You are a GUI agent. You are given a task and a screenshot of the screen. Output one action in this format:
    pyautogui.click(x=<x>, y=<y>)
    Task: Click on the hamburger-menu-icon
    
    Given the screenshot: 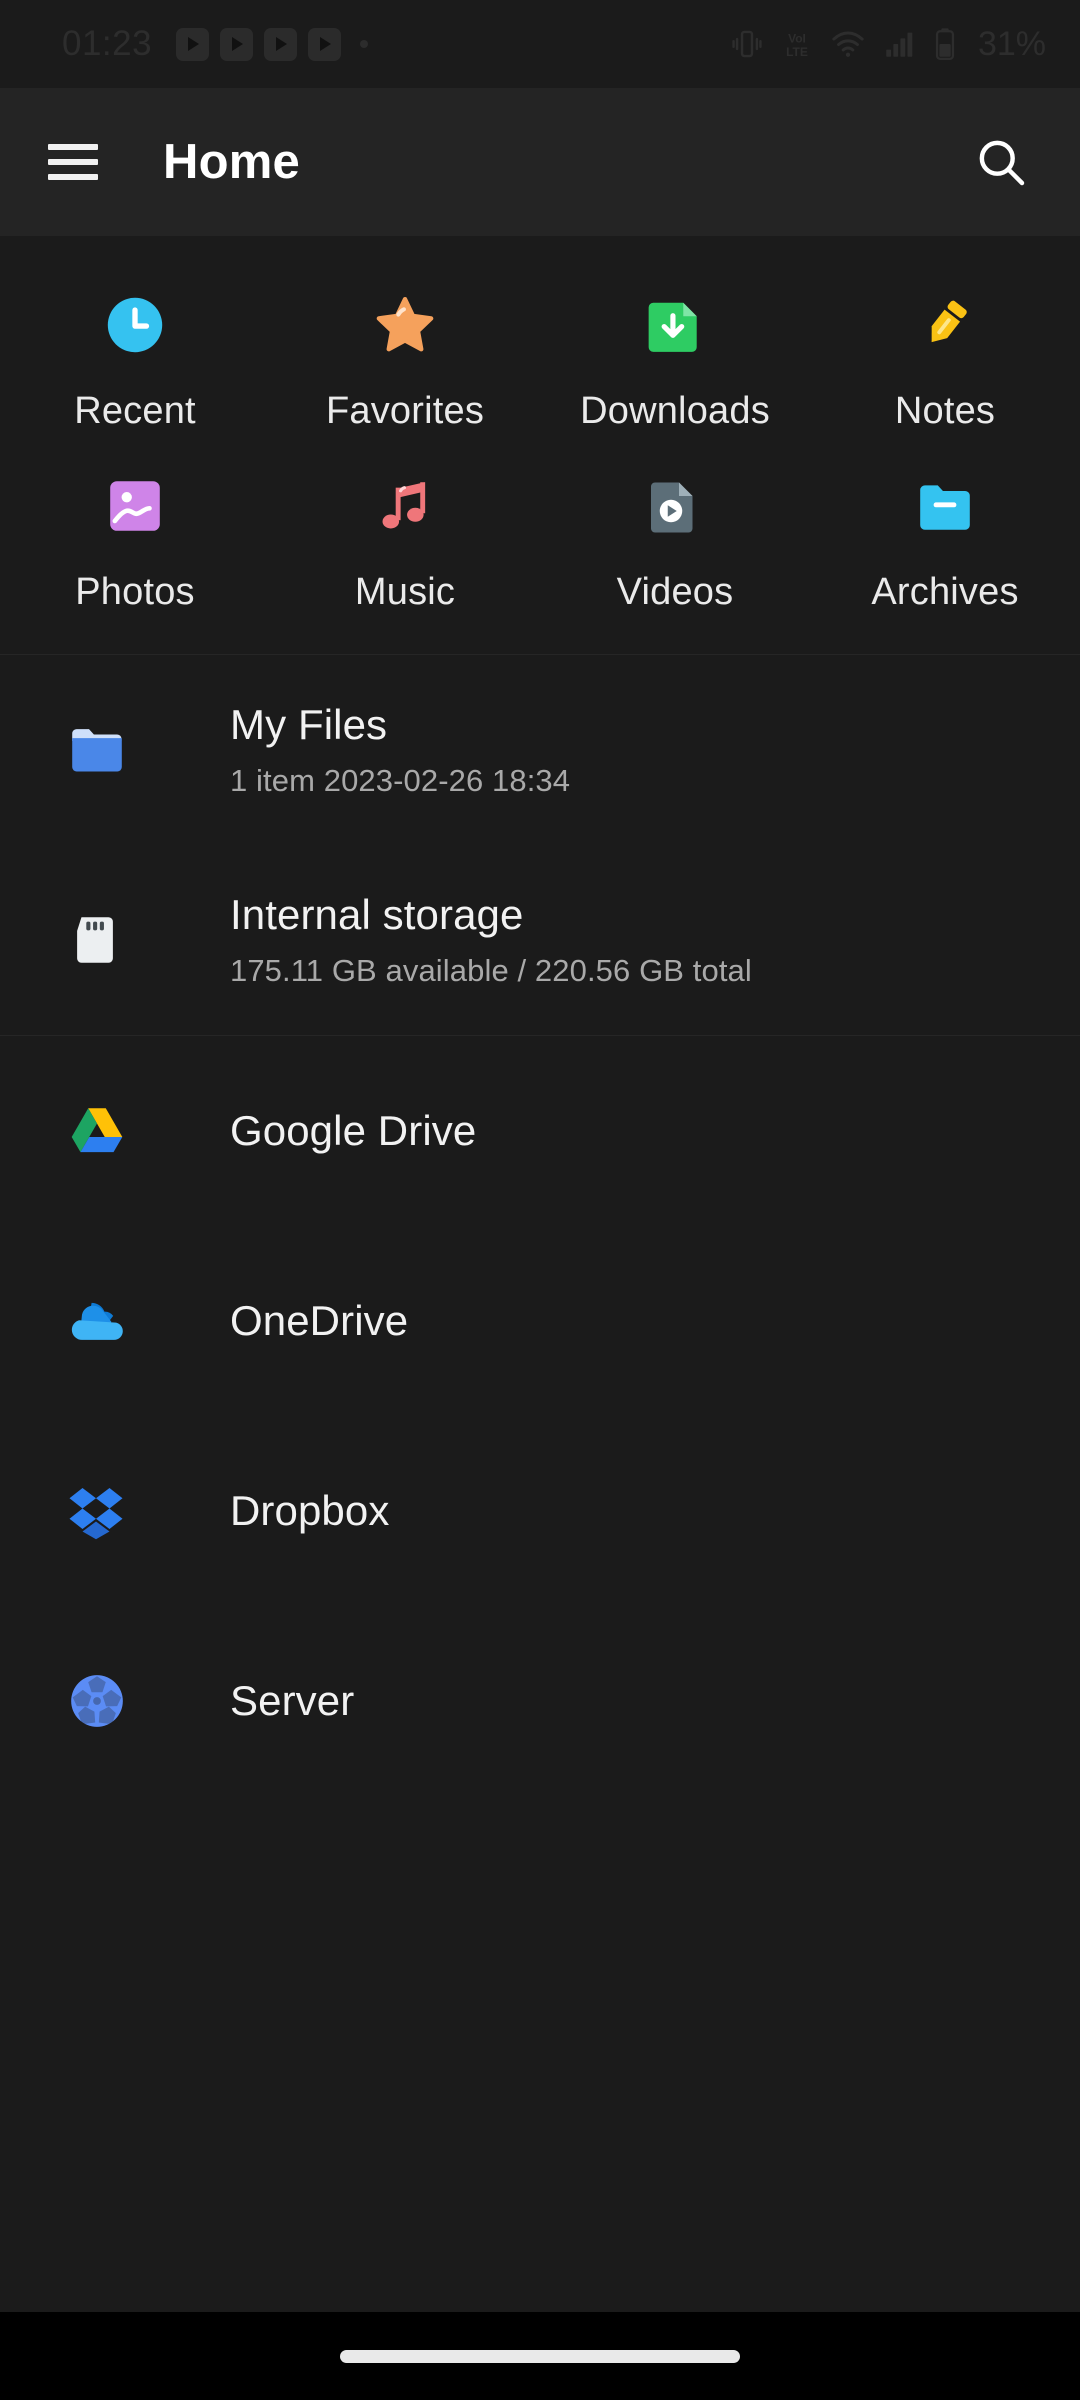 What is the action you would take?
    pyautogui.click(x=76, y=162)
    